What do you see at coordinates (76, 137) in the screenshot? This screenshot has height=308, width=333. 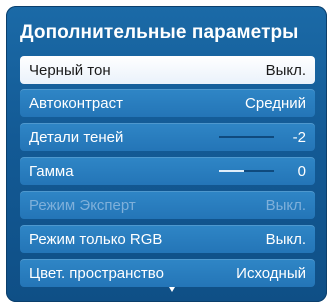 I see `menu-item-label: Детали теней` at bounding box center [76, 137].